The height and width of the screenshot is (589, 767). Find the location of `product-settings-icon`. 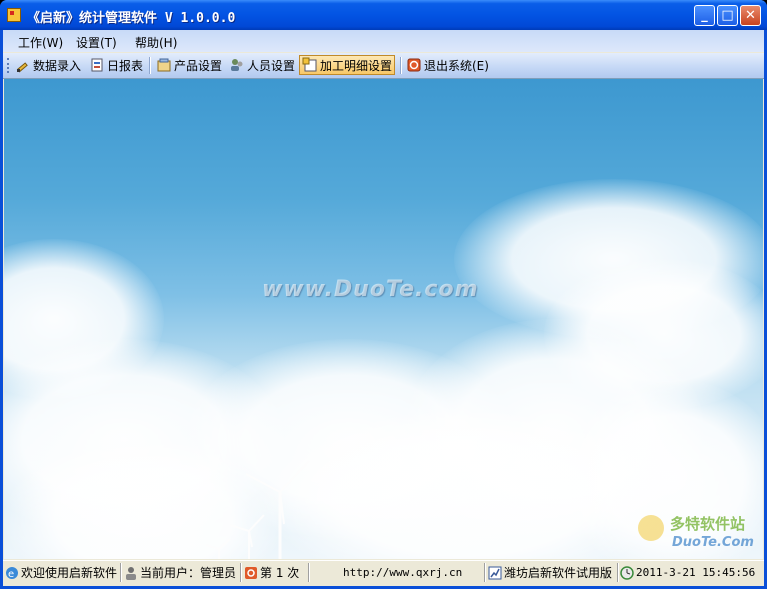

product-settings-icon is located at coordinates (164, 65).